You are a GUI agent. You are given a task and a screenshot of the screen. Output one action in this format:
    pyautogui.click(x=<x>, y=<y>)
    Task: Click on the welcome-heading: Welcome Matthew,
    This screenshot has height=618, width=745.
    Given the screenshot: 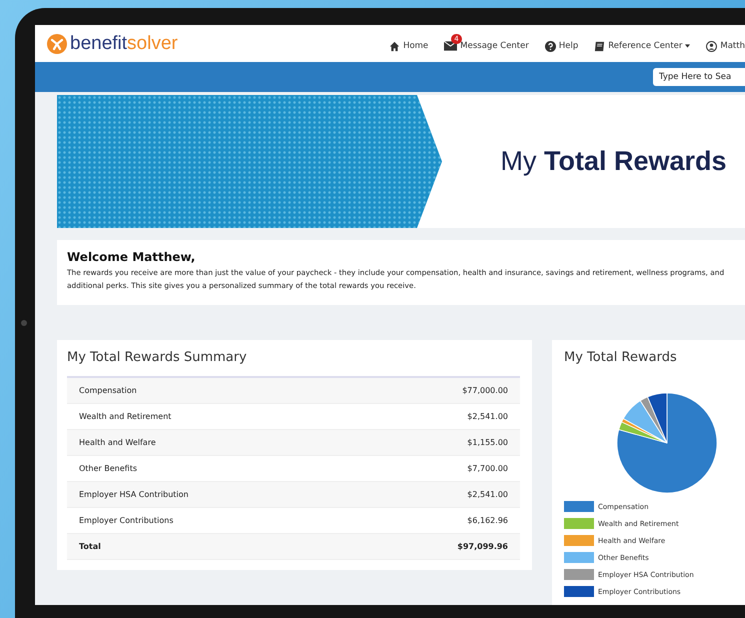 What is the action you would take?
    pyautogui.click(x=131, y=257)
    